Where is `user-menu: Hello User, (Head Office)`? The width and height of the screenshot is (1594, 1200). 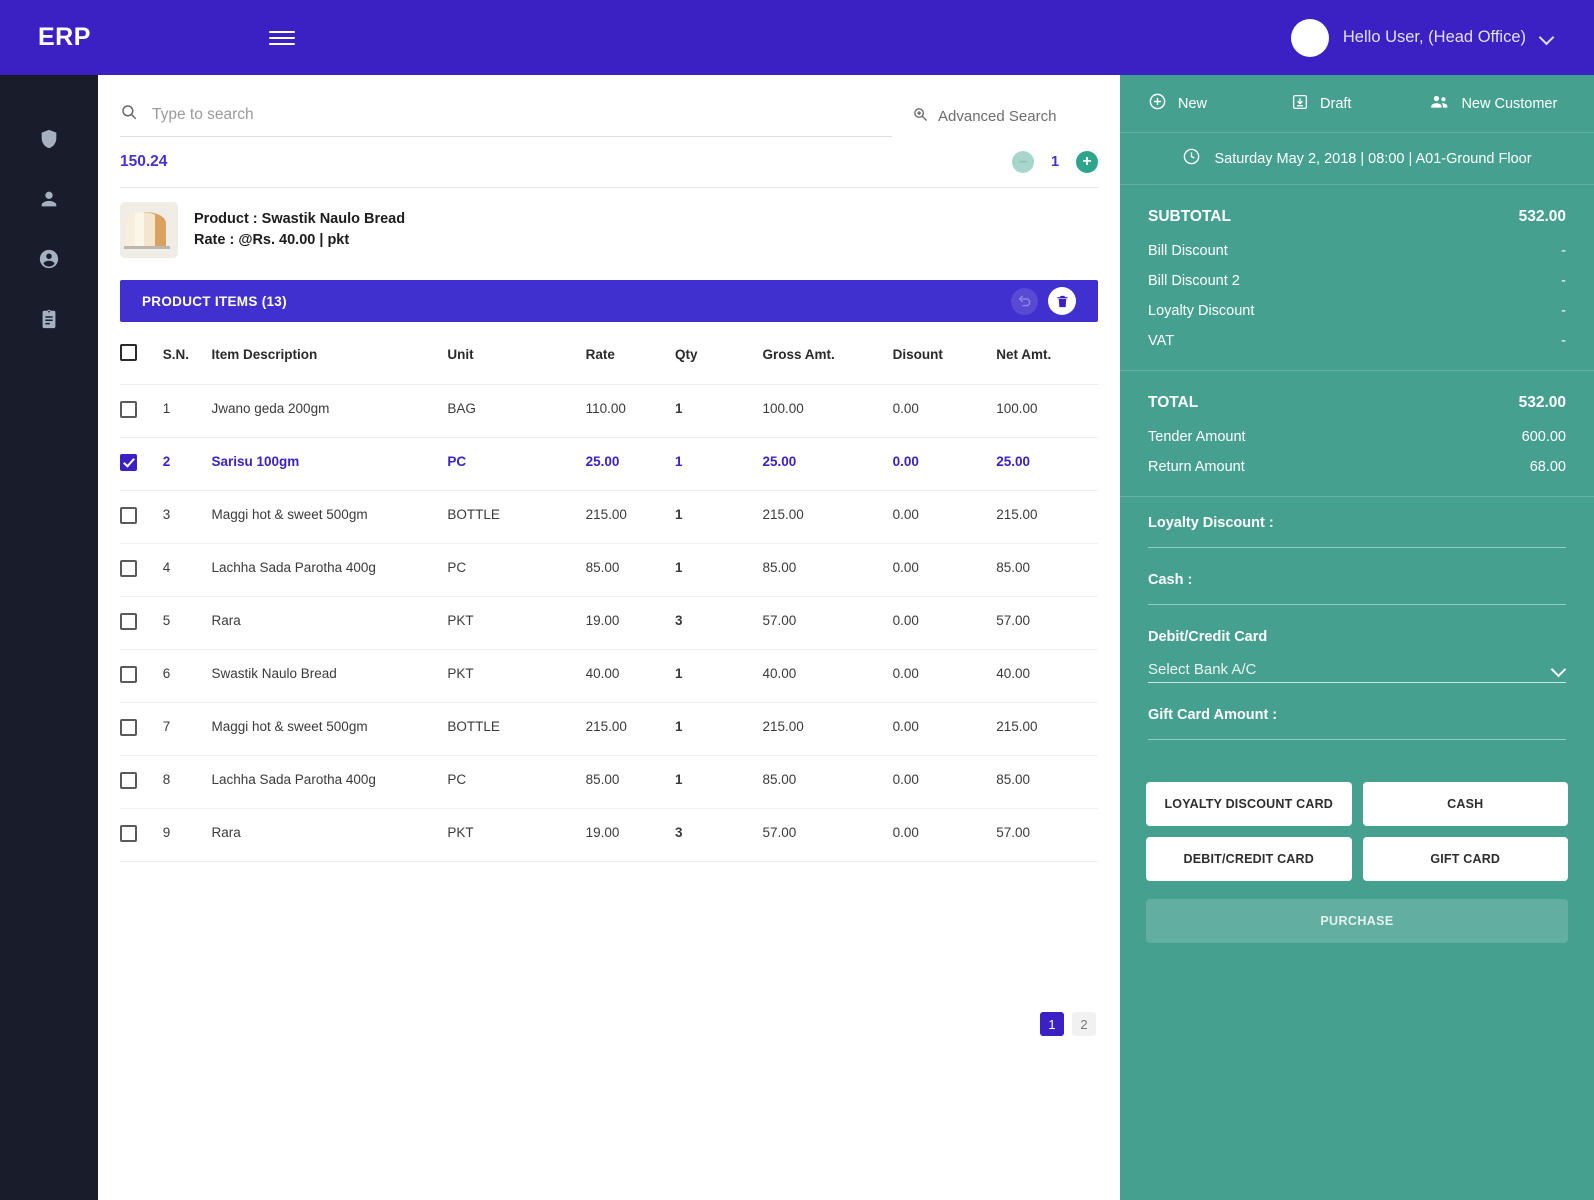
user-menu: Hello User, (Head Office) is located at coordinates (1422, 37).